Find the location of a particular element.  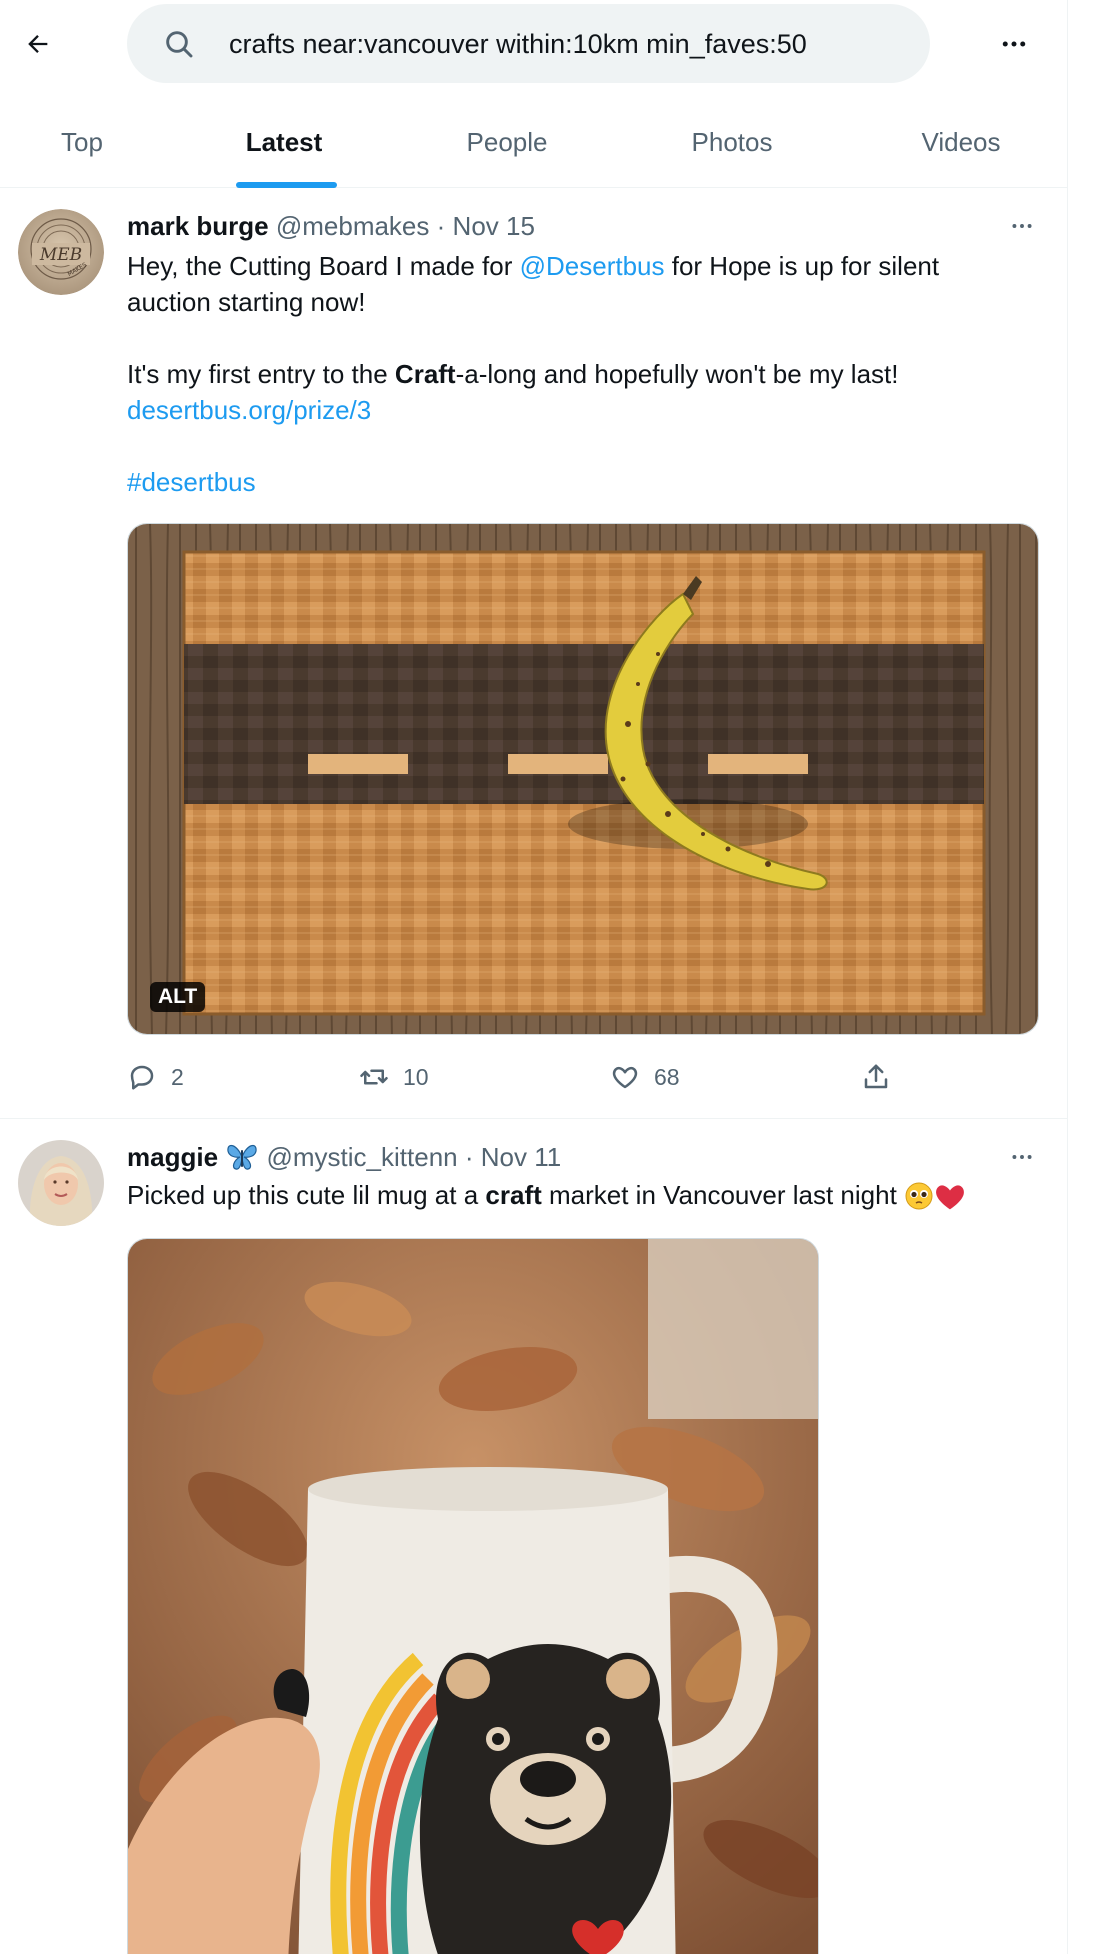

search-tabs: Top Latest People Photos Videos is located at coordinates (534, 142).